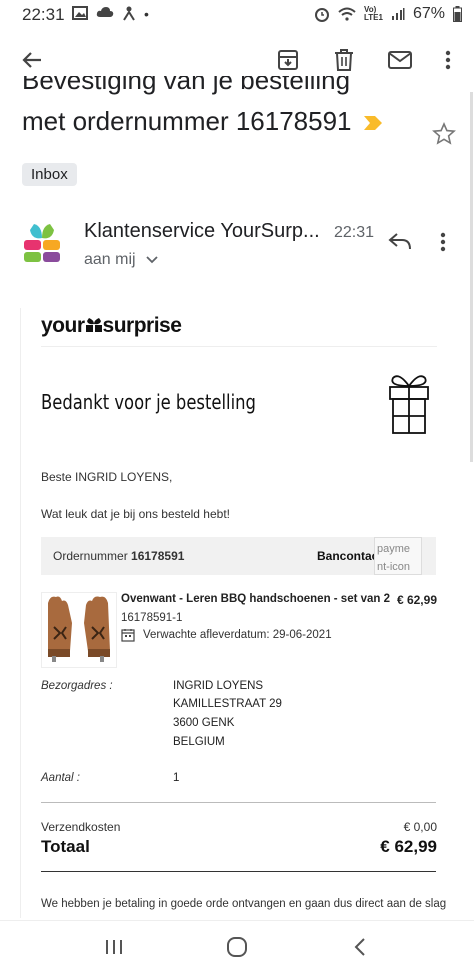  Describe the element at coordinates (80, 13) in the screenshot. I see `gallery-icon` at that location.